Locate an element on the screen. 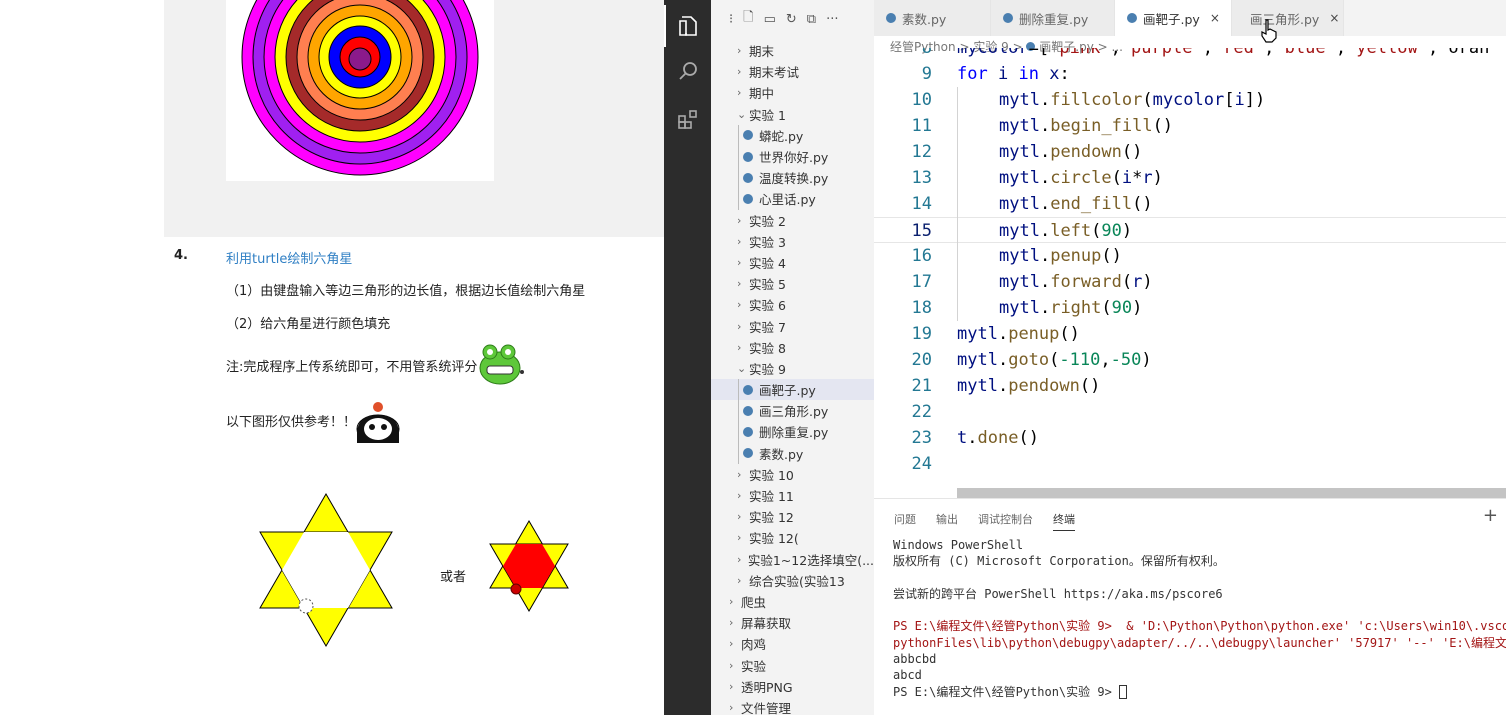  folder-item: ⌄ 实验 9 is located at coordinates (792, 368).